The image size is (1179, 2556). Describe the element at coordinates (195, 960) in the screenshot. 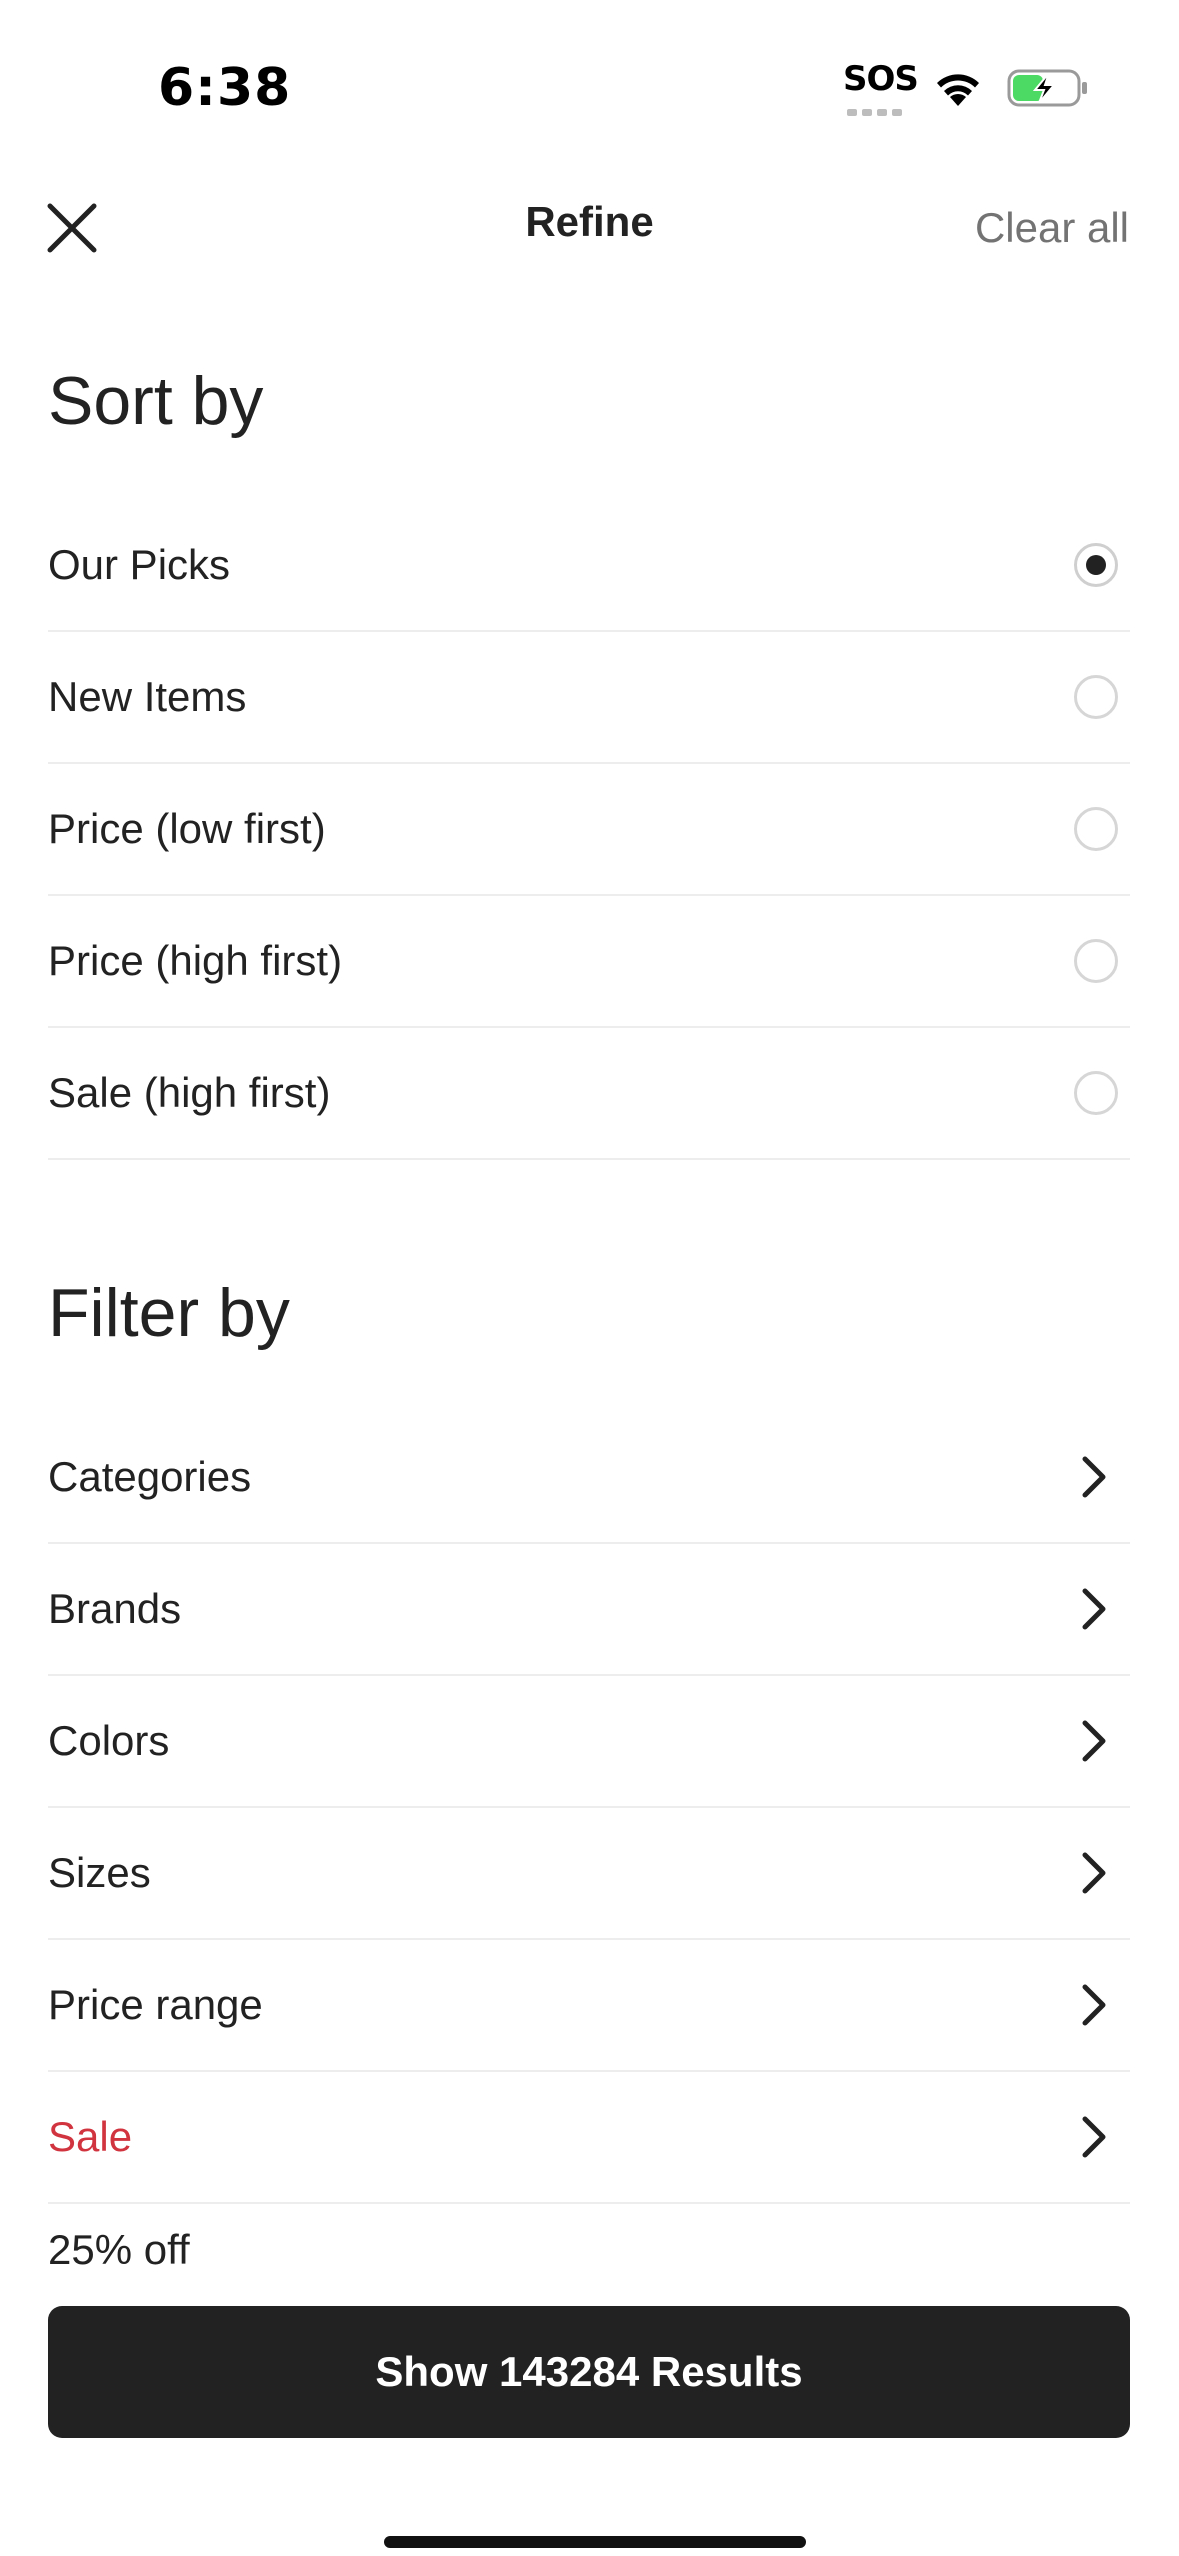

I see `sort-option-label: Price (high first)` at that location.